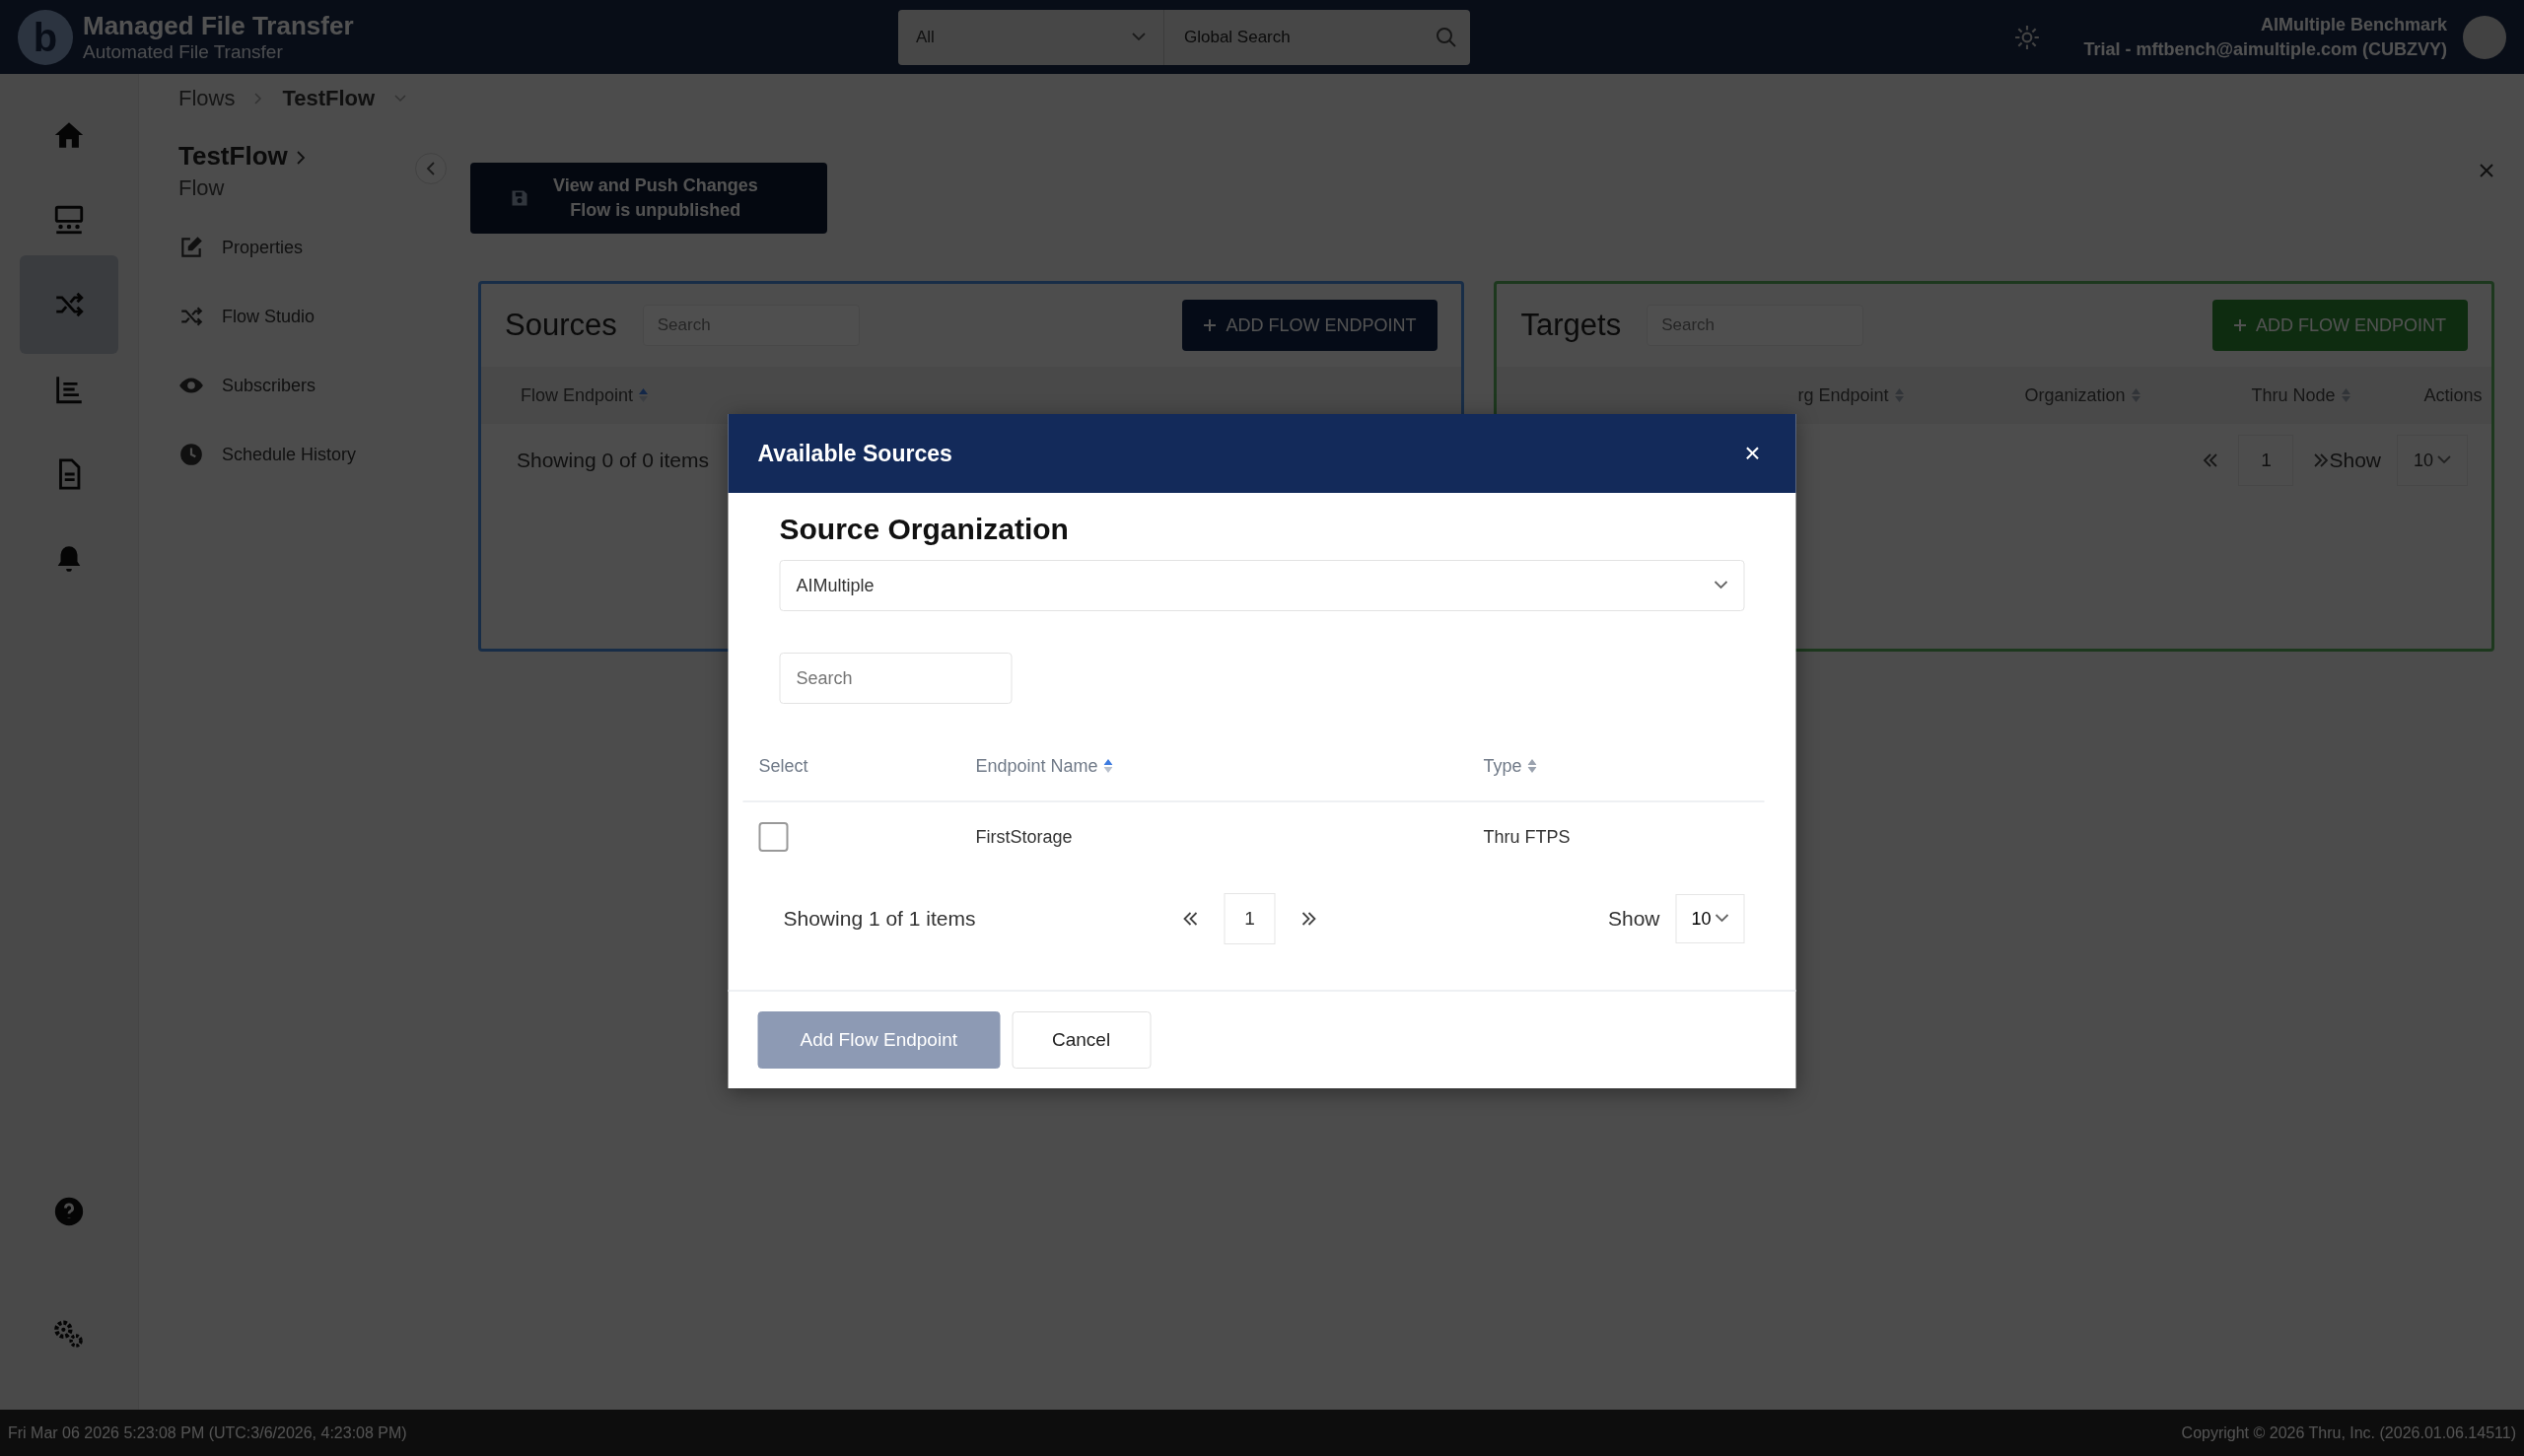 The height and width of the screenshot is (1456, 2524). I want to click on column-header: Select, so click(783, 766).